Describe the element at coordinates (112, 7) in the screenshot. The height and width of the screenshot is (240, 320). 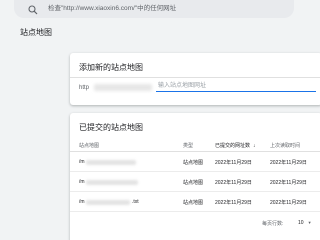
I see `search-input: 检查"http://www.xiaoxin6.com/"中的任何网址` at that location.